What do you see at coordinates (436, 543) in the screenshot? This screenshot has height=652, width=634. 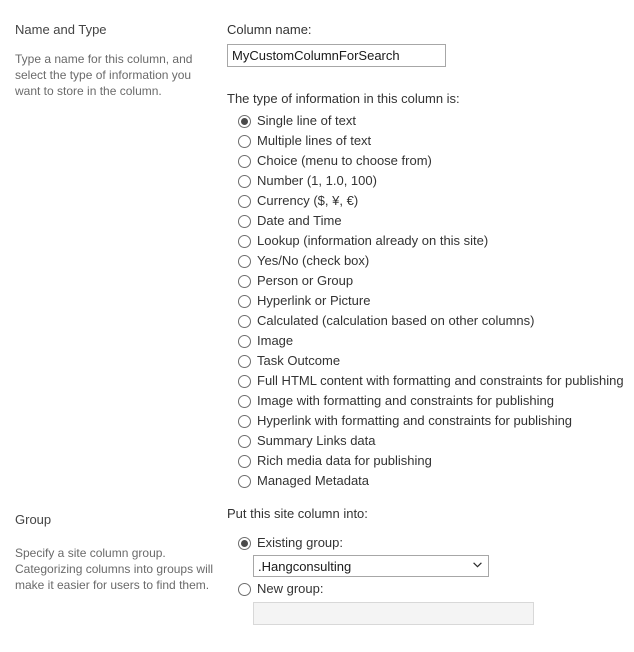 I see `existing-group-row: Existing group:` at bounding box center [436, 543].